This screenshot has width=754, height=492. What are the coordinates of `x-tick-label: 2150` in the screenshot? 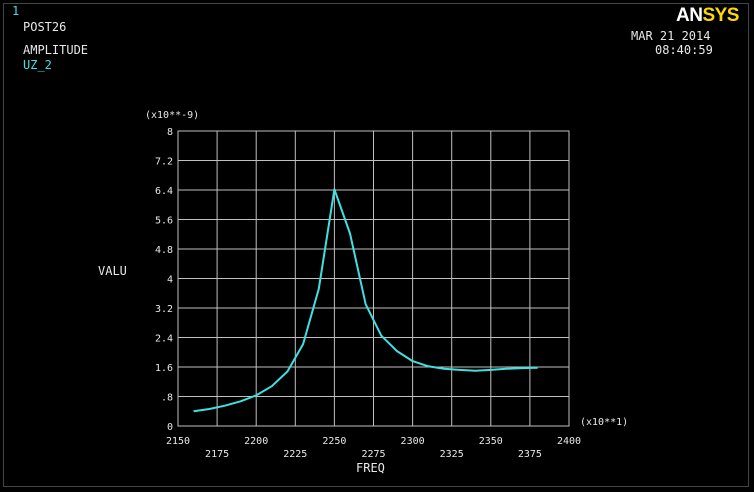 It's located at (178, 441).